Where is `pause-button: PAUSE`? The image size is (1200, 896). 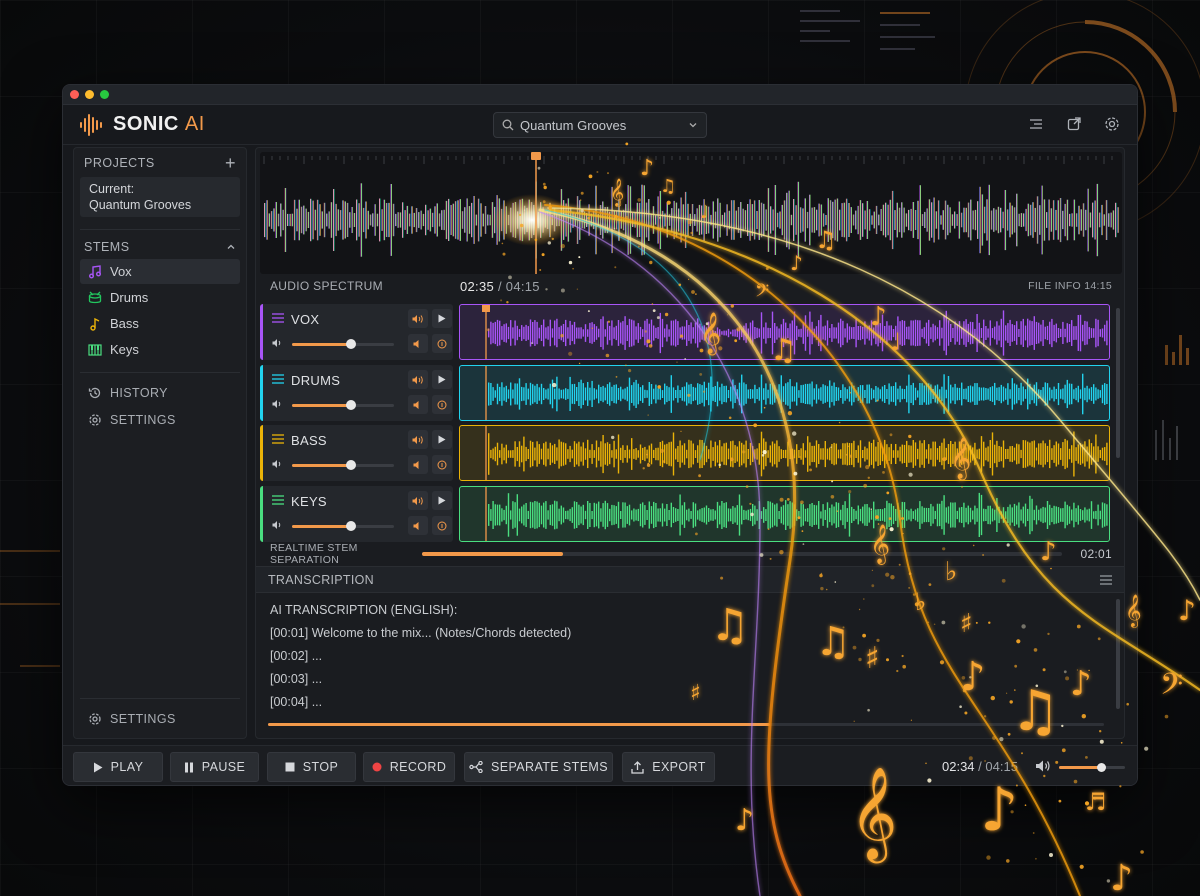 pause-button: PAUSE is located at coordinates (214, 767).